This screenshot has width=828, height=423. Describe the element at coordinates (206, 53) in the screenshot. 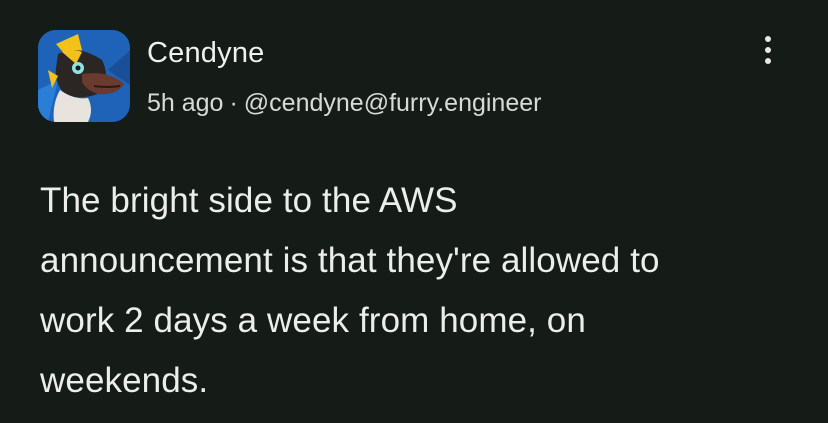

I see `author-display-name: Cendyne` at that location.